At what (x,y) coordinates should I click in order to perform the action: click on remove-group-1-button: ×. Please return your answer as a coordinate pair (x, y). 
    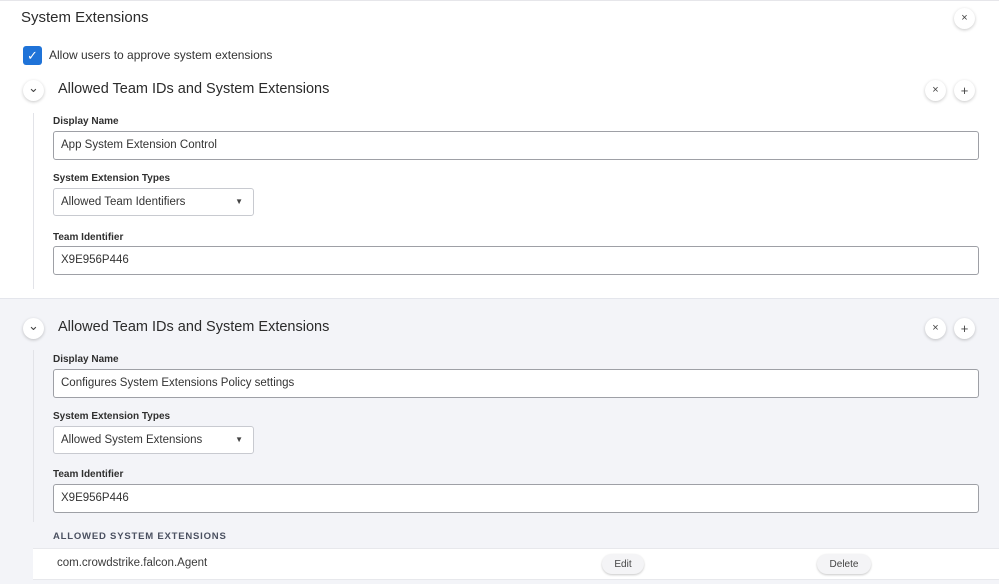
    Looking at the image, I should click on (935, 90).